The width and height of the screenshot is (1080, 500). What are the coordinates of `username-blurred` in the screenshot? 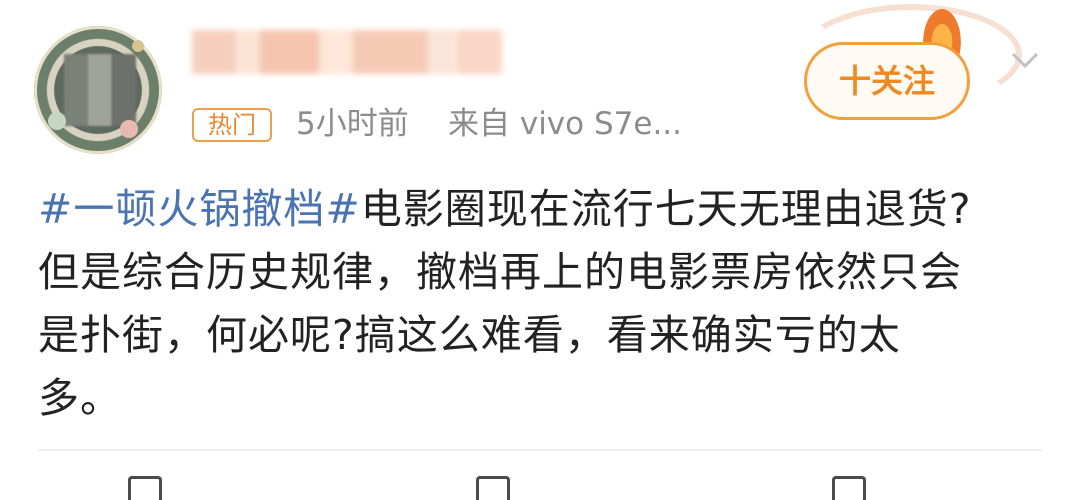 It's located at (347, 52).